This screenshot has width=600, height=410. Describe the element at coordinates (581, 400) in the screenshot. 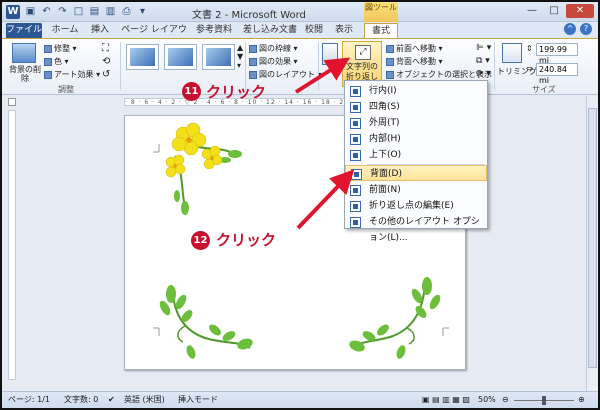

I see `zoom-in-icon: ⊕` at that location.